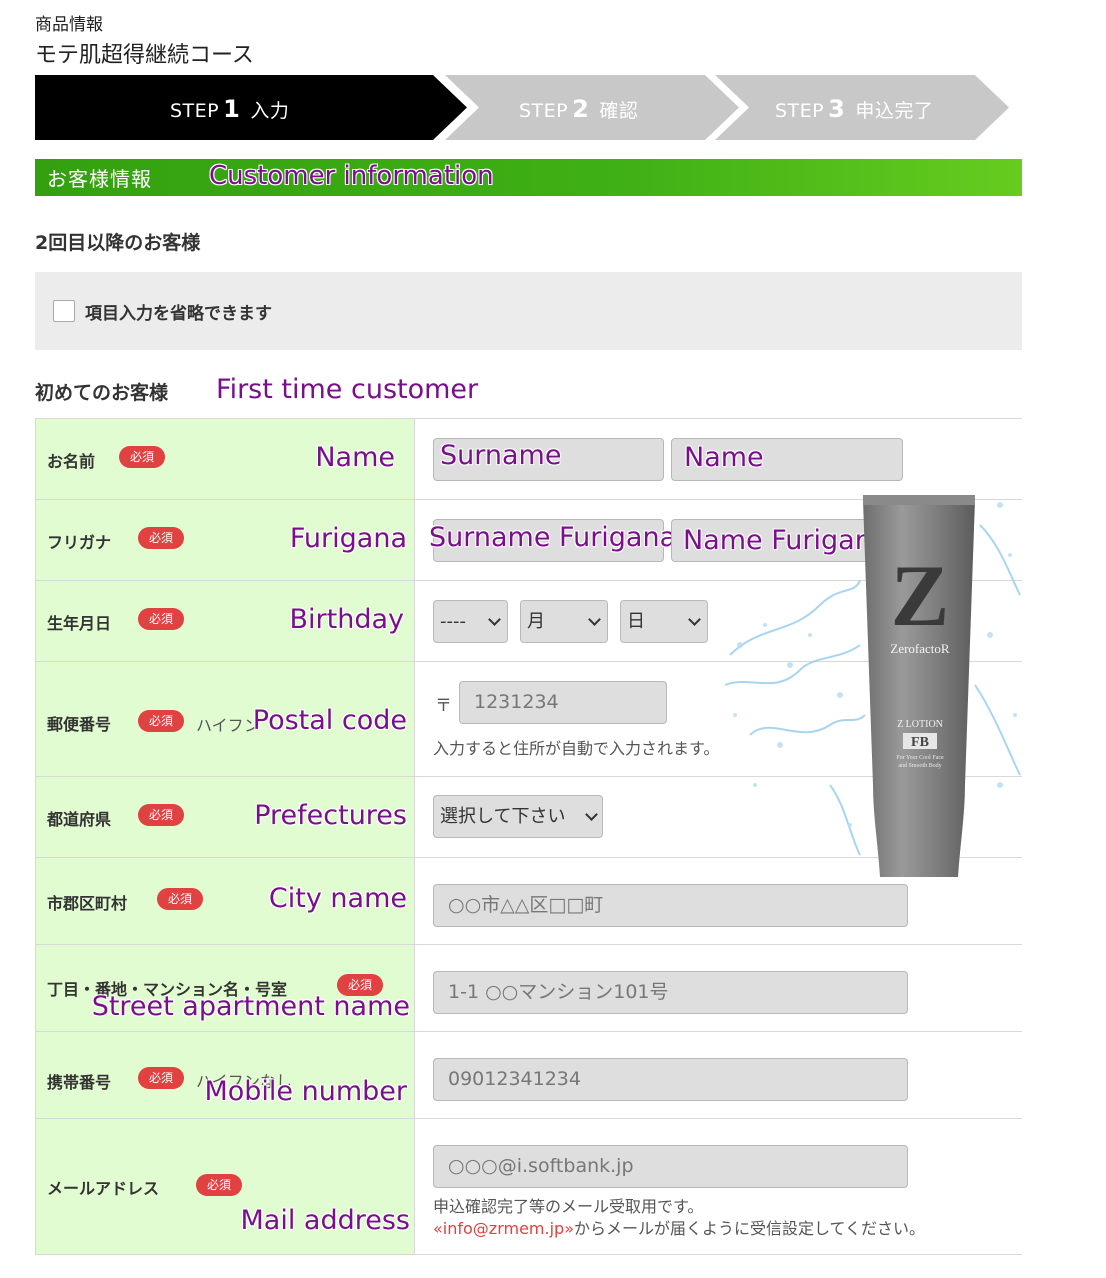  Describe the element at coordinates (325, 1220) in the screenshot. I see `field-label-overlay: Mail address` at that location.